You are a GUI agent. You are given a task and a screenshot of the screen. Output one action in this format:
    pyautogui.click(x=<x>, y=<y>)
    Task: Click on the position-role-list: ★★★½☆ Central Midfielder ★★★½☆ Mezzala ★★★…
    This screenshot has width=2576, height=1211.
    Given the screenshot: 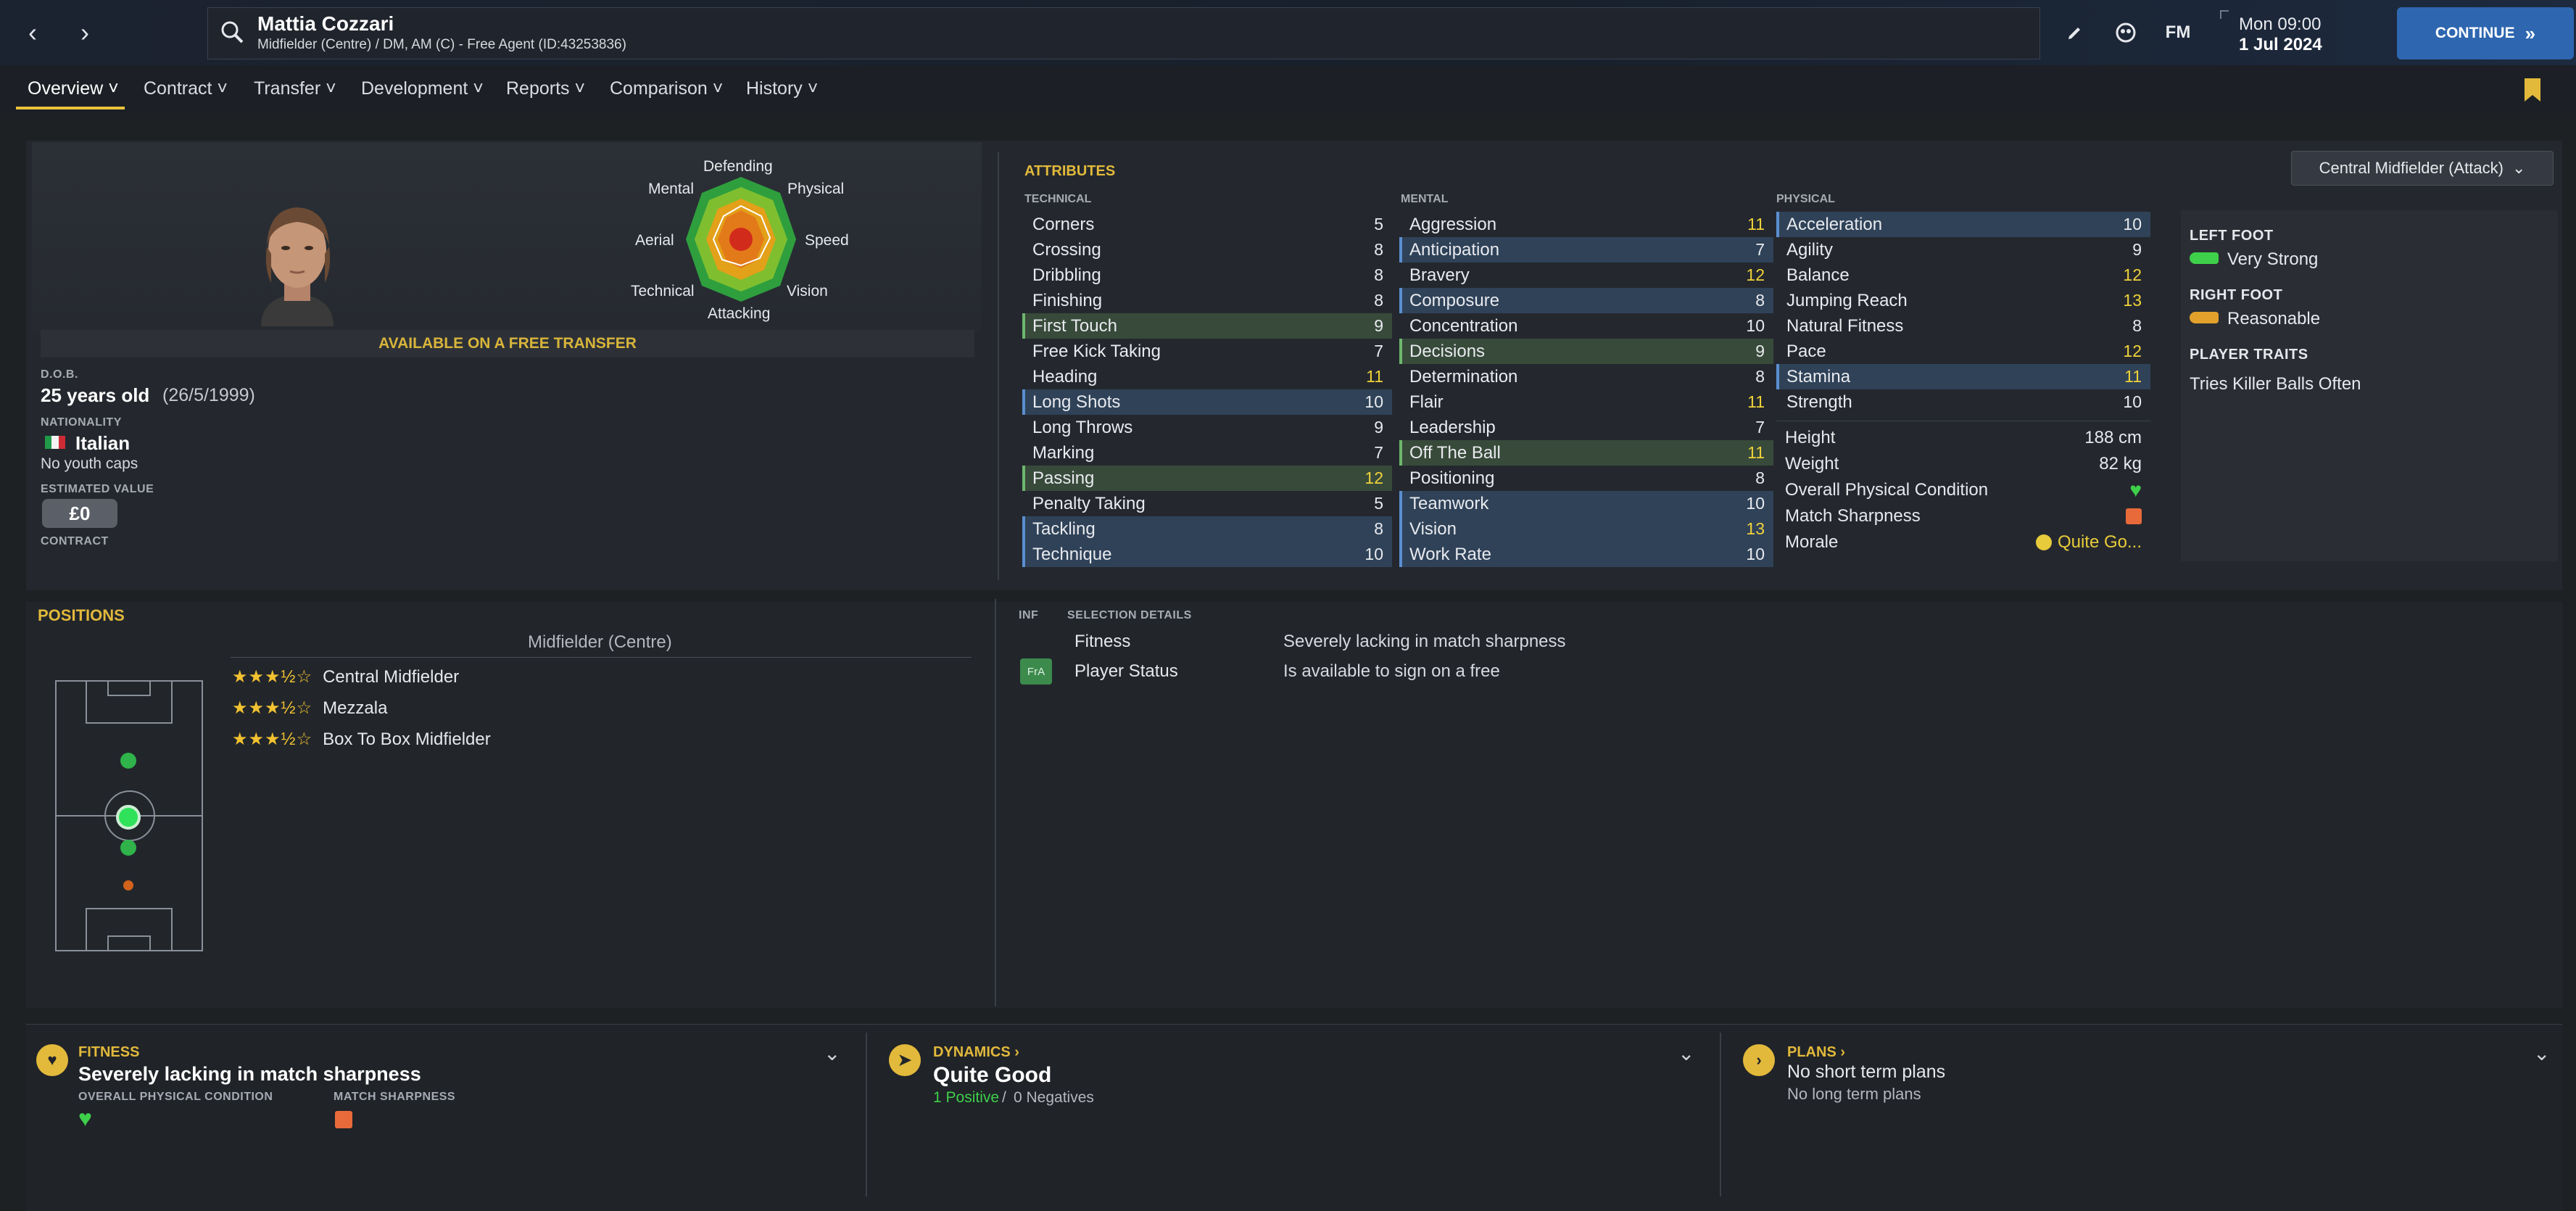 What is the action you would take?
    pyautogui.click(x=486, y=708)
    